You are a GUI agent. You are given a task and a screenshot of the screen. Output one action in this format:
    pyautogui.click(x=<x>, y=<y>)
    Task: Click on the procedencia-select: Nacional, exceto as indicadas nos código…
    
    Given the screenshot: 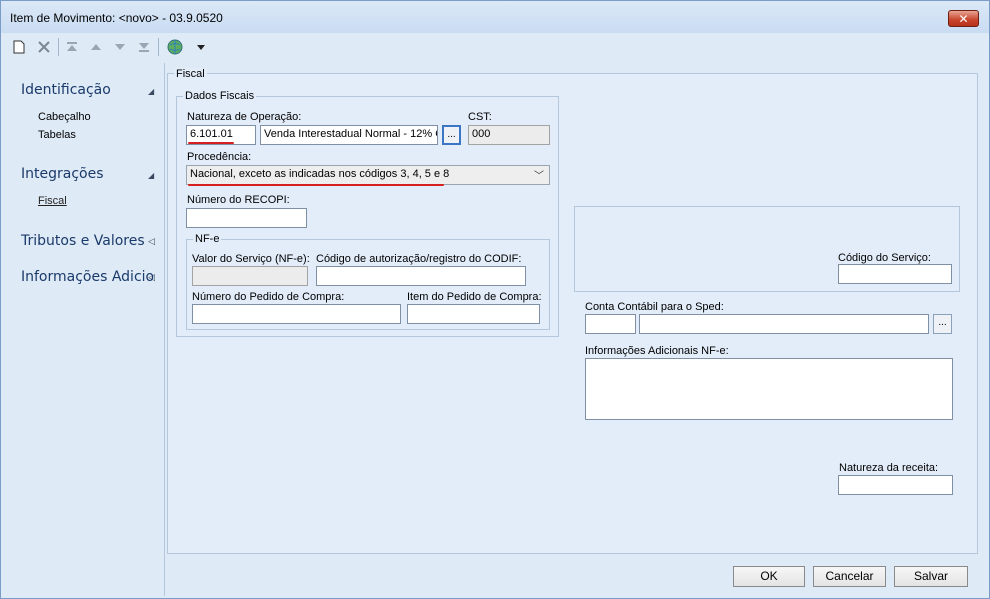 What is the action you would take?
    pyautogui.click(x=368, y=175)
    